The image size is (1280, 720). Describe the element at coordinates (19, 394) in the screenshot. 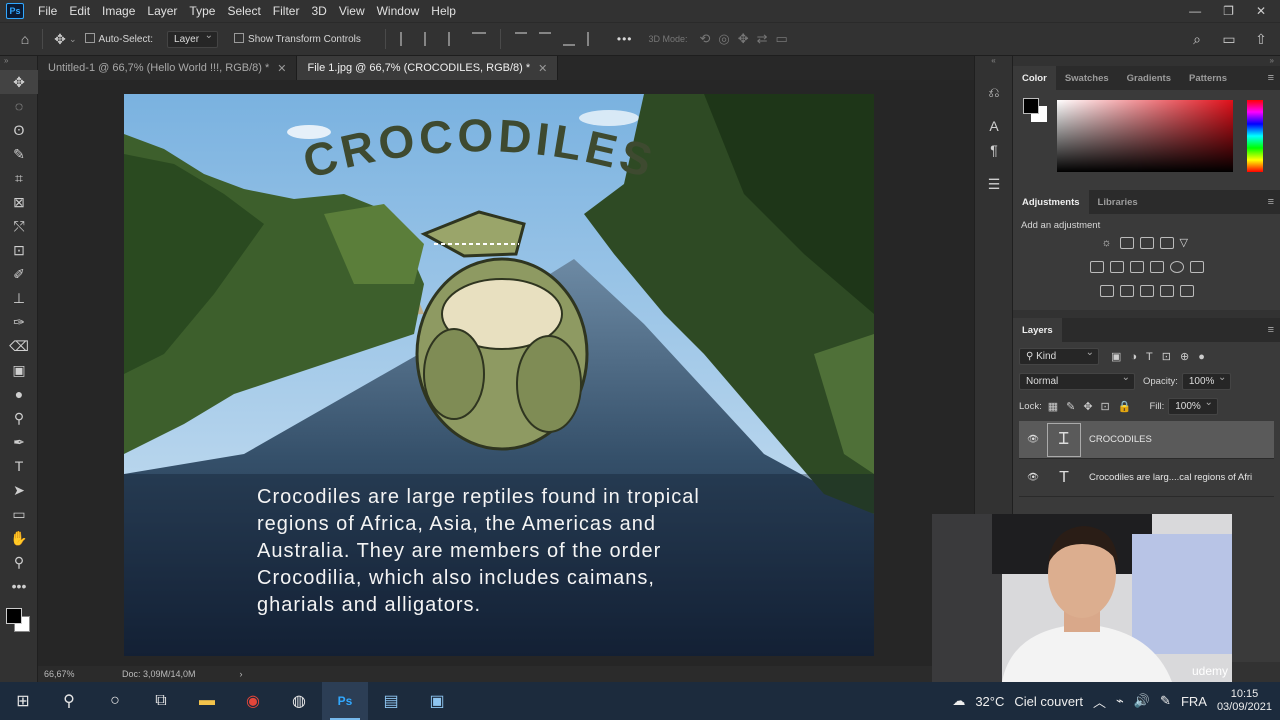

I see `blur-tool-icon: ●` at that location.